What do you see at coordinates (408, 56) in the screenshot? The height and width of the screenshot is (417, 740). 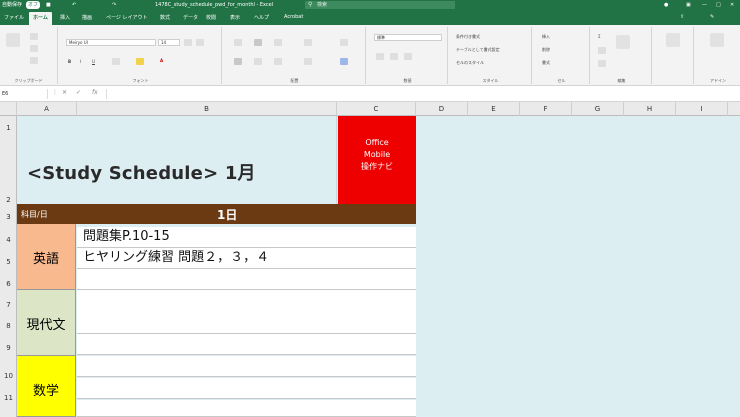 I see `comma-icon` at bounding box center [408, 56].